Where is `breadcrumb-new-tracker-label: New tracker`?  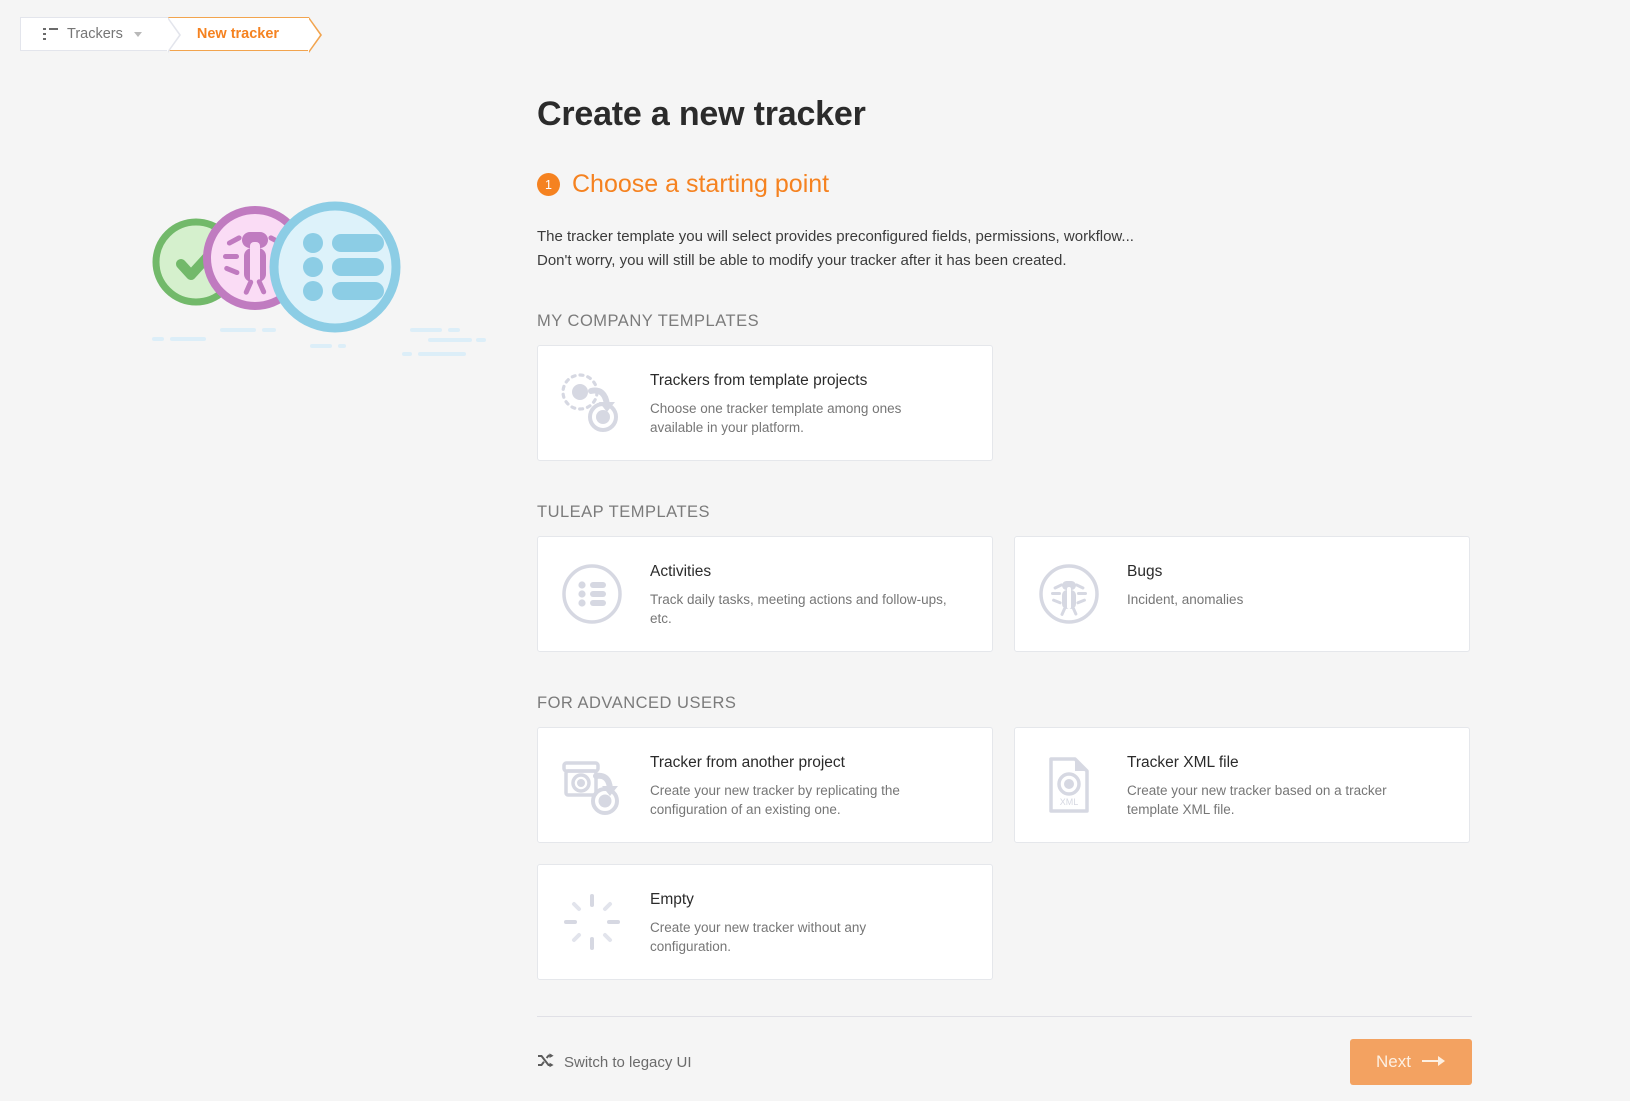
breadcrumb-new-tracker-label: New tracker is located at coordinates (238, 34).